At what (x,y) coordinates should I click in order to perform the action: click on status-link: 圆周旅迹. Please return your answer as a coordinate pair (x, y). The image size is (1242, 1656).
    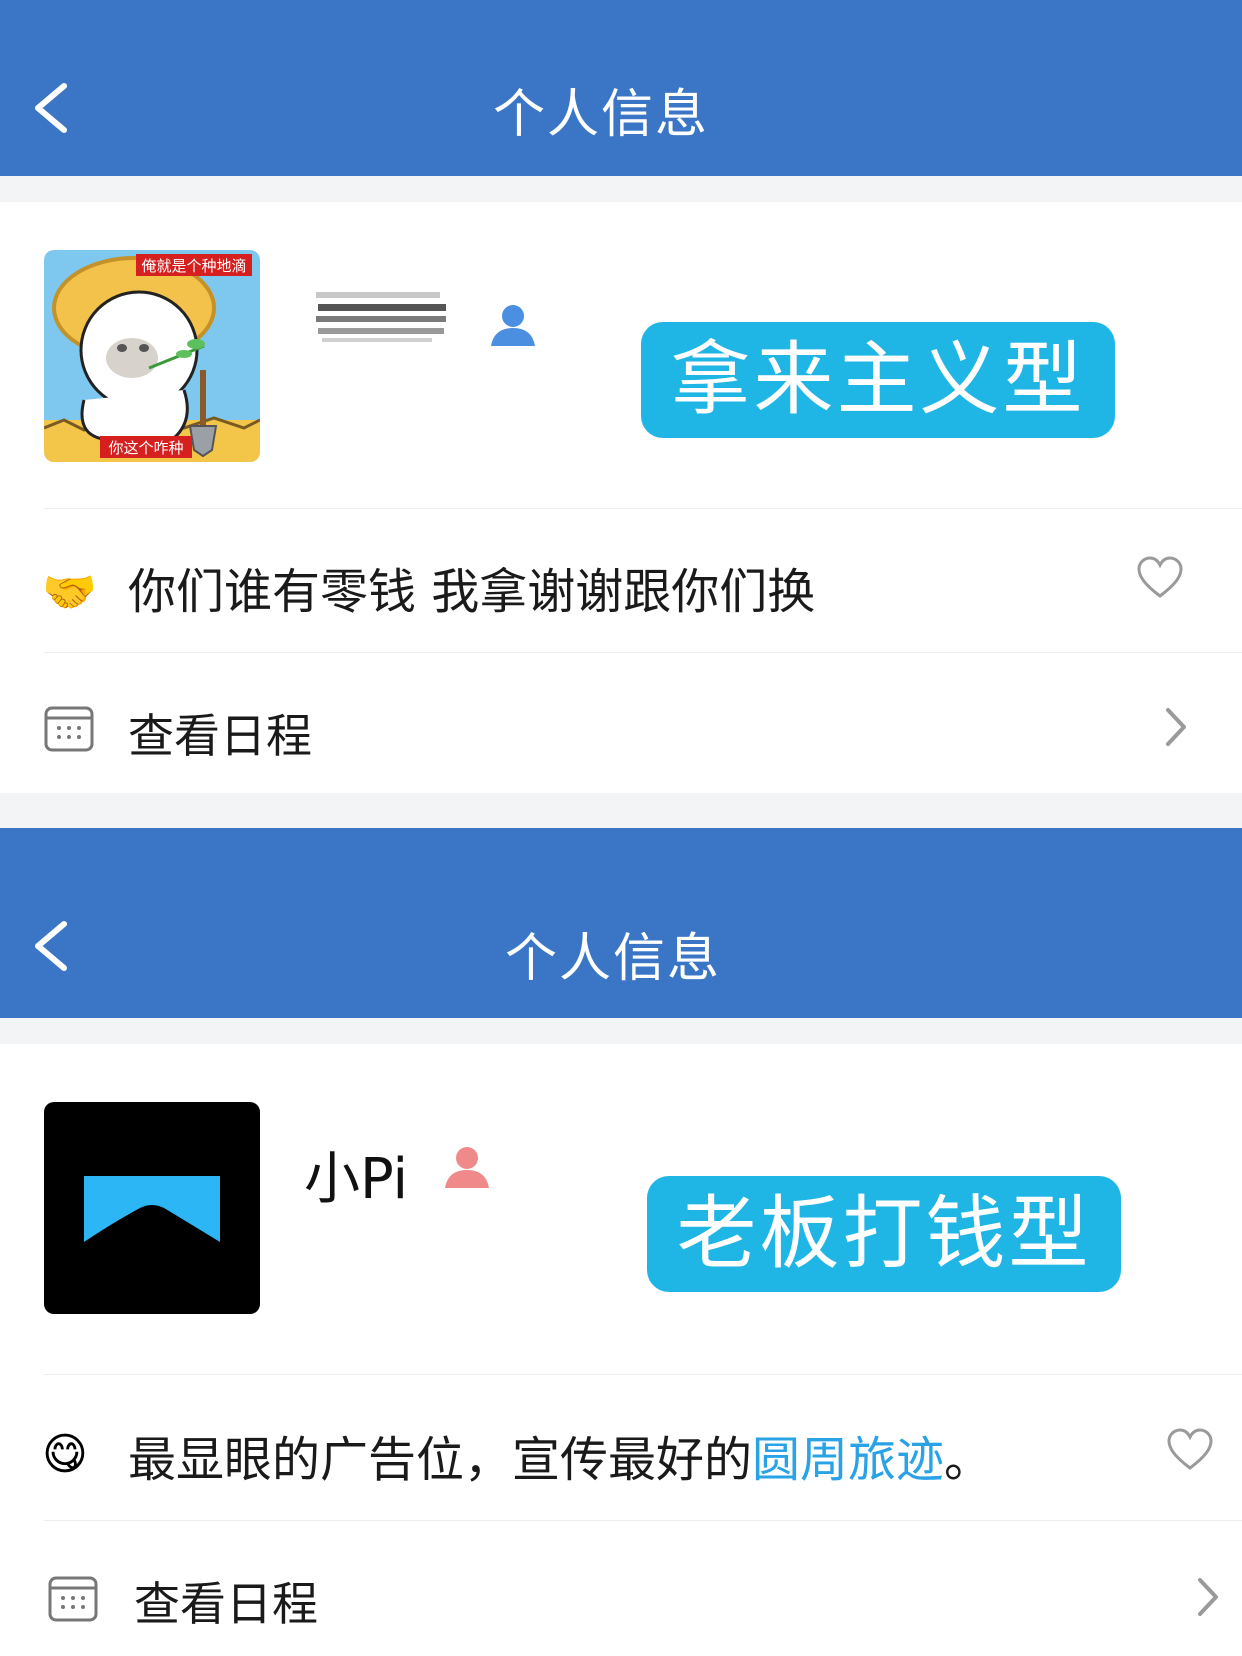
    Looking at the image, I should click on (848, 1460).